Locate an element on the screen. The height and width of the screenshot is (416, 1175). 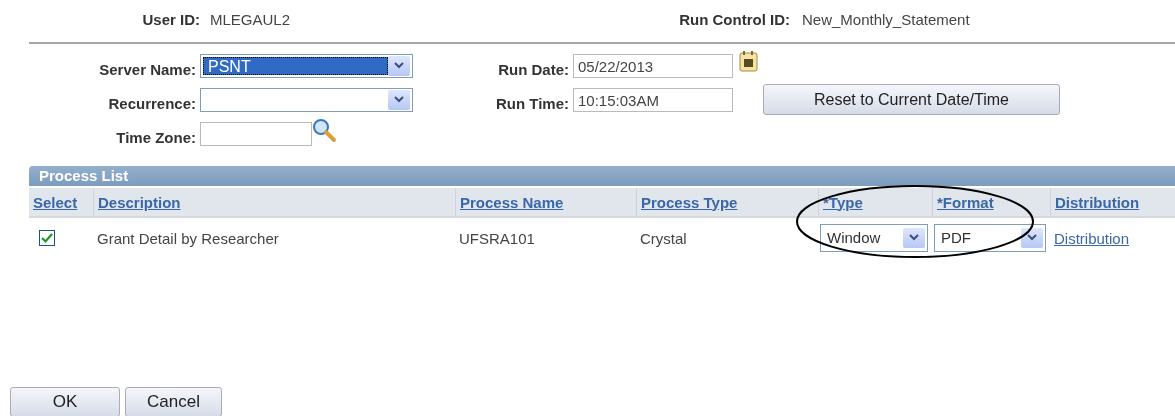
time-zone-field is located at coordinates (256, 134).